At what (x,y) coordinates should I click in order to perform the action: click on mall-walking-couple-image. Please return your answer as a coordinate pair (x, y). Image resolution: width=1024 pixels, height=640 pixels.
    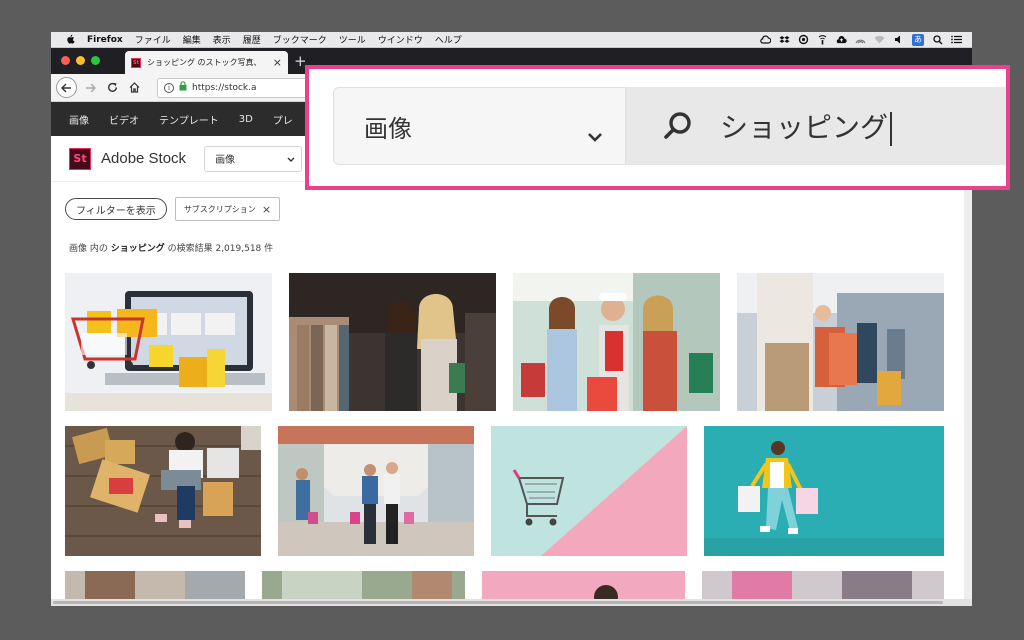
    Looking at the image, I should click on (376, 491).